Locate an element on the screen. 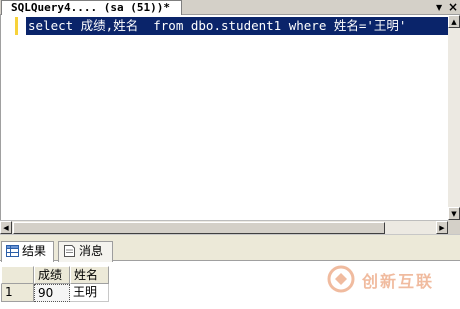  tab-results: 结果 is located at coordinates (27, 251).